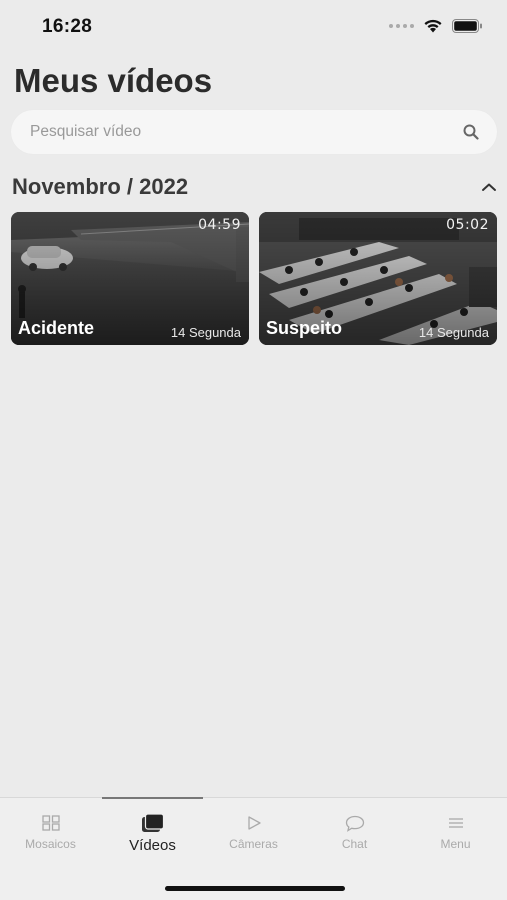 This screenshot has width=507, height=900. I want to click on section-header: Novembro / 2022, so click(254, 187).